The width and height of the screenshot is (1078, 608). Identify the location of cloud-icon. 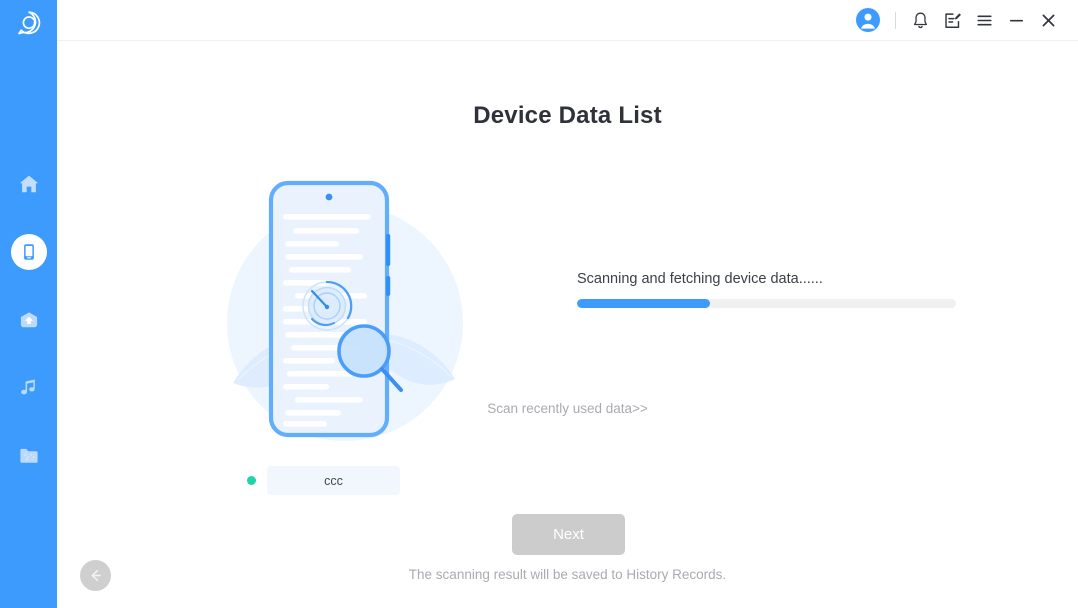
(29, 320).